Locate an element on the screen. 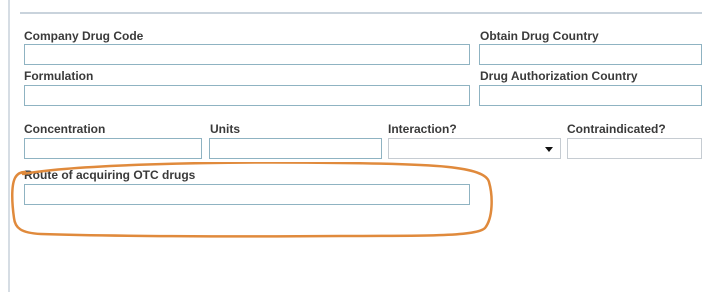  drug-authorization-country-label: Drug Authorization Country is located at coordinates (559, 76).